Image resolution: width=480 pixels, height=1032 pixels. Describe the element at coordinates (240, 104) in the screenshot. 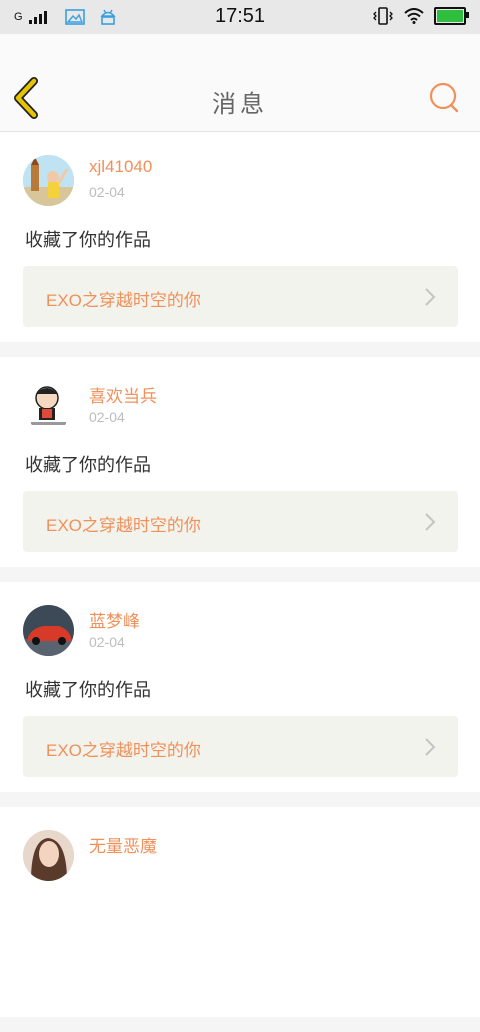

I see `page-title: 消息` at that location.